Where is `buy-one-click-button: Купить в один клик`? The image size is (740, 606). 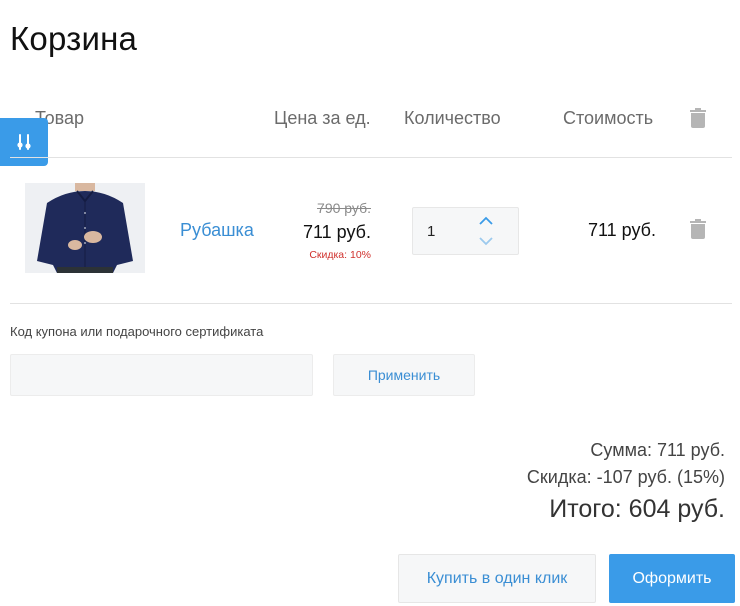
buy-one-click-button: Купить в один клик is located at coordinates (497, 578).